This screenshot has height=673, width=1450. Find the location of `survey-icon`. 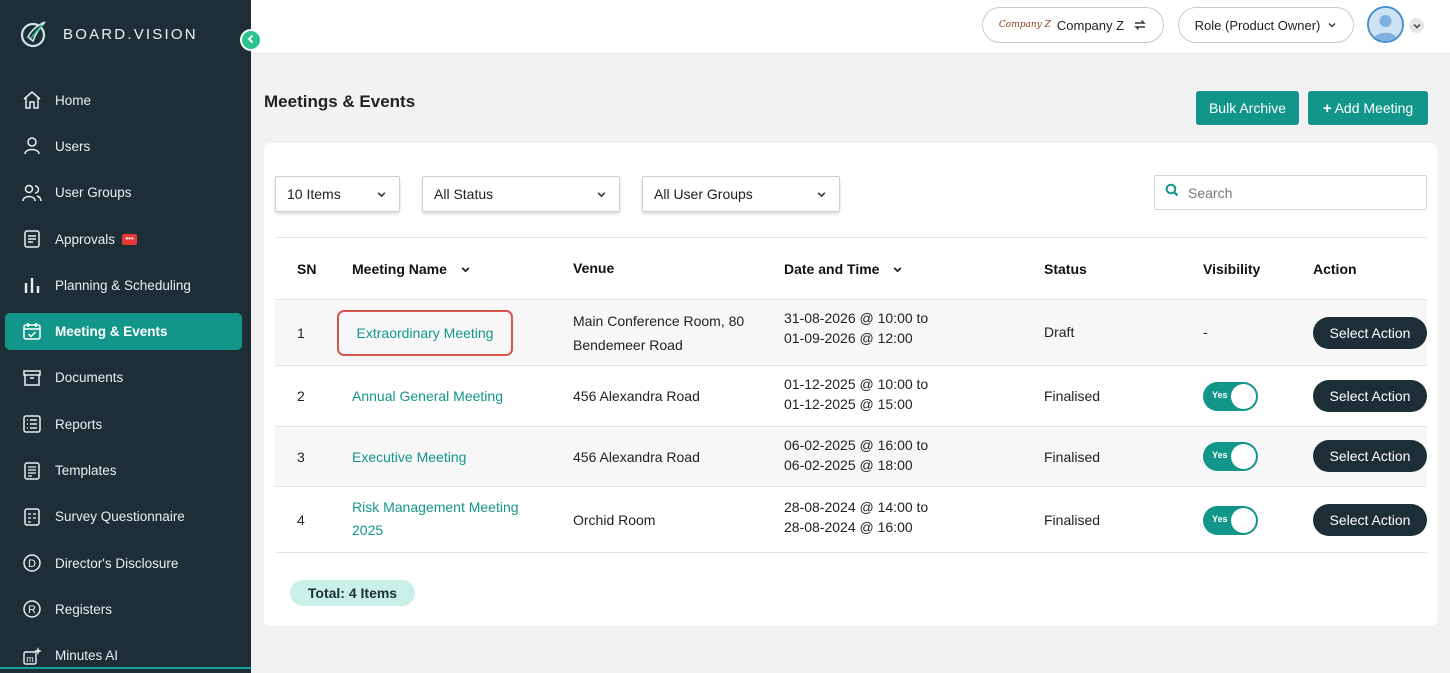

survey-icon is located at coordinates (32, 517).